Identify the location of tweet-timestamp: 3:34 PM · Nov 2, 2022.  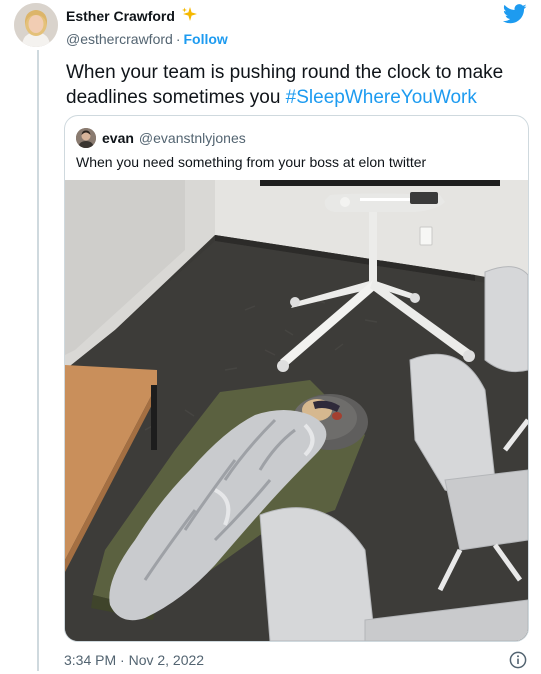
(134, 660).